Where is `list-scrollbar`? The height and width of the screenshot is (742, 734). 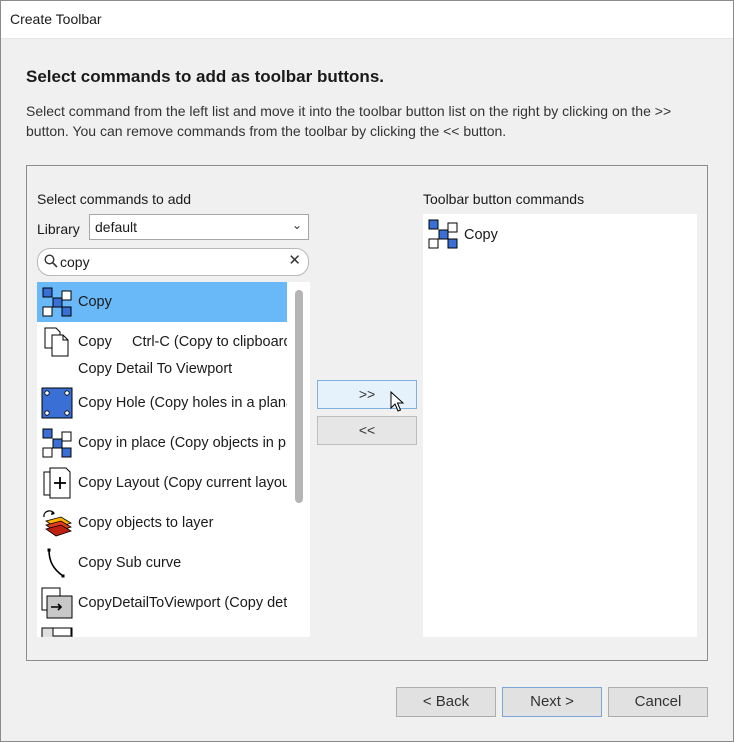
list-scrollbar is located at coordinates (299, 396).